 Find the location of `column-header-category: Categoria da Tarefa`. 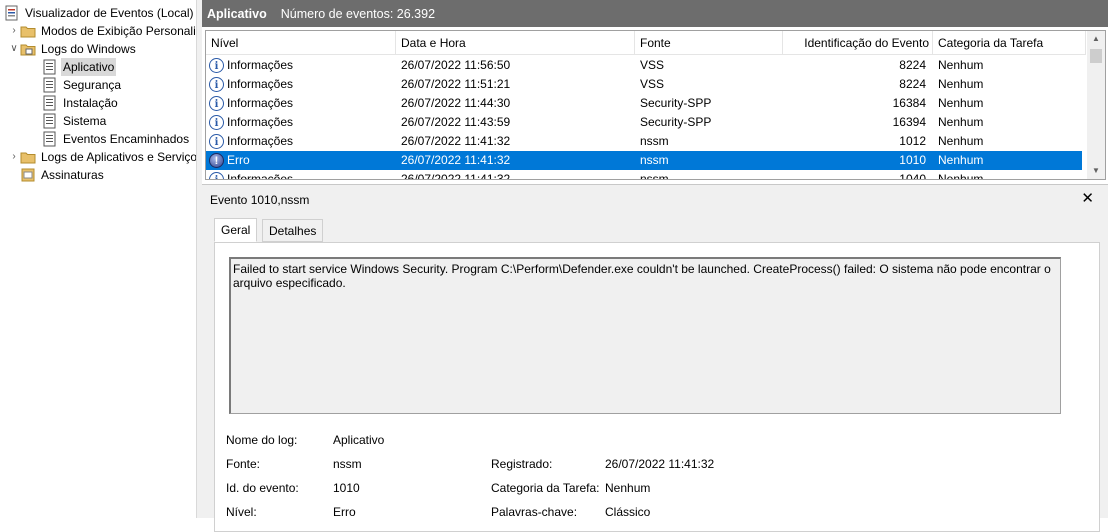

column-header-category: Categoria da Tarefa is located at coordinates (1009, 43).